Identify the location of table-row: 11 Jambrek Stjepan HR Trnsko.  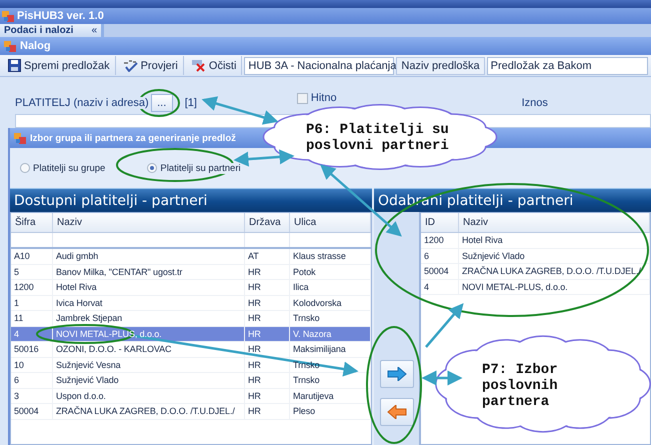
(191, 318).